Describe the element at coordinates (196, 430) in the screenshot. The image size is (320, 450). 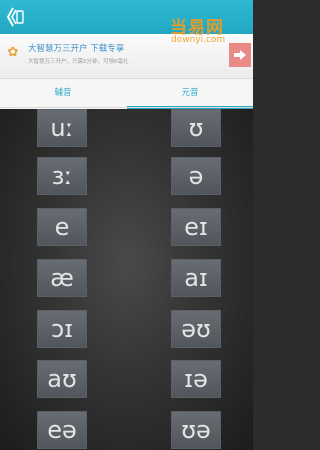
I see `phoneme-tile: ʊə` at that location.